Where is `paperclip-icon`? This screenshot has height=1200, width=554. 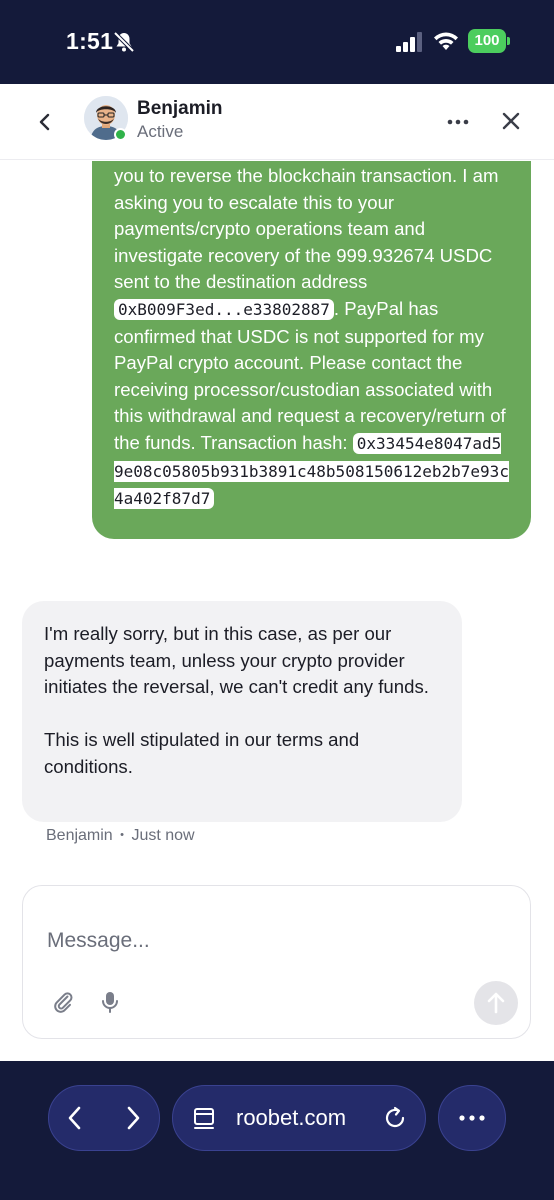
paperclip-icon is located at coordinates (63, 1002).